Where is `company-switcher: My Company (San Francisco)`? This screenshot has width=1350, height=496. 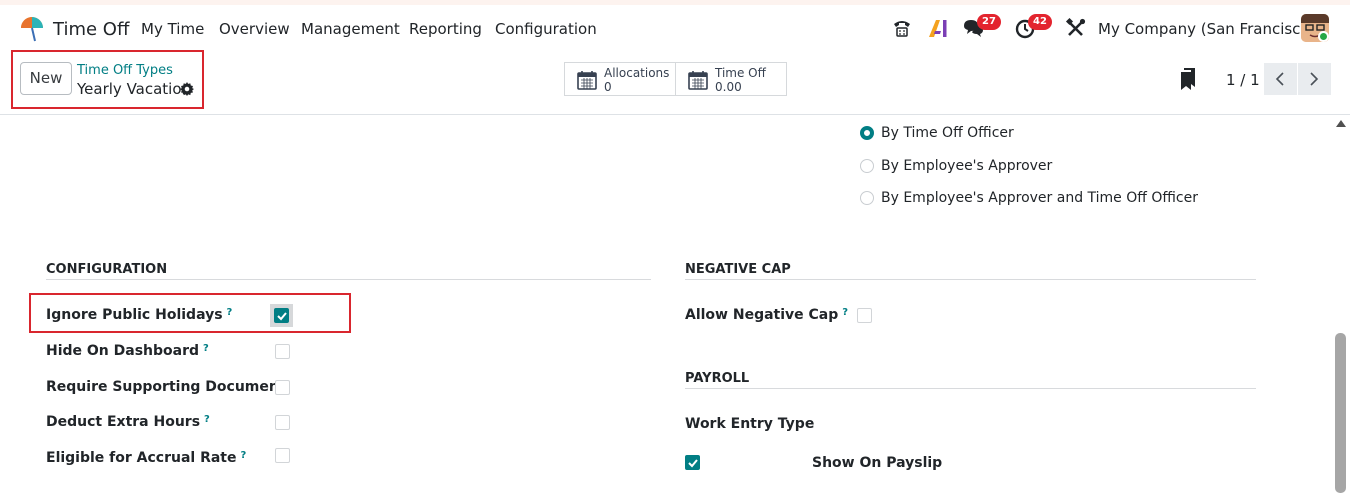
company-switcher: My Company (San Francisco) is located at coordinates (1206, 29).